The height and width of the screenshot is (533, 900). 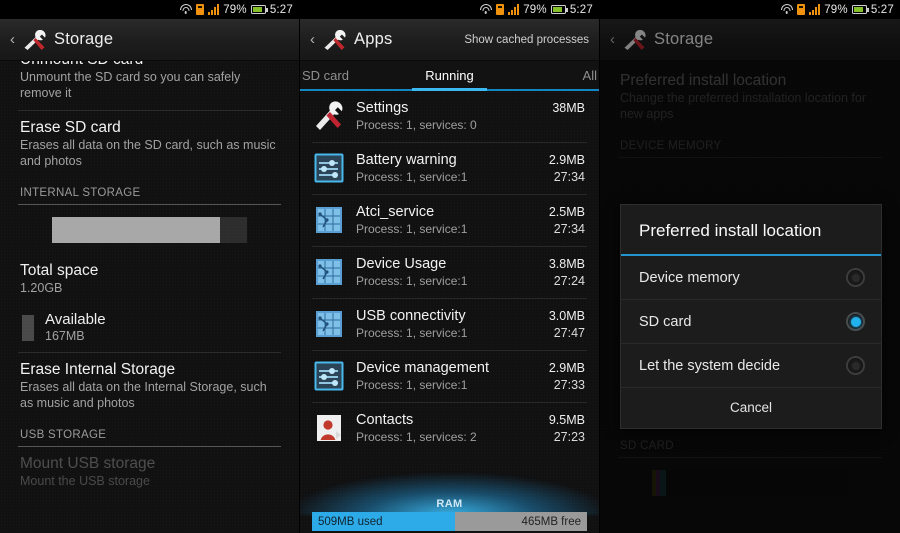 I want to click on app-name: Atci_service, so click(x=395, y=212).